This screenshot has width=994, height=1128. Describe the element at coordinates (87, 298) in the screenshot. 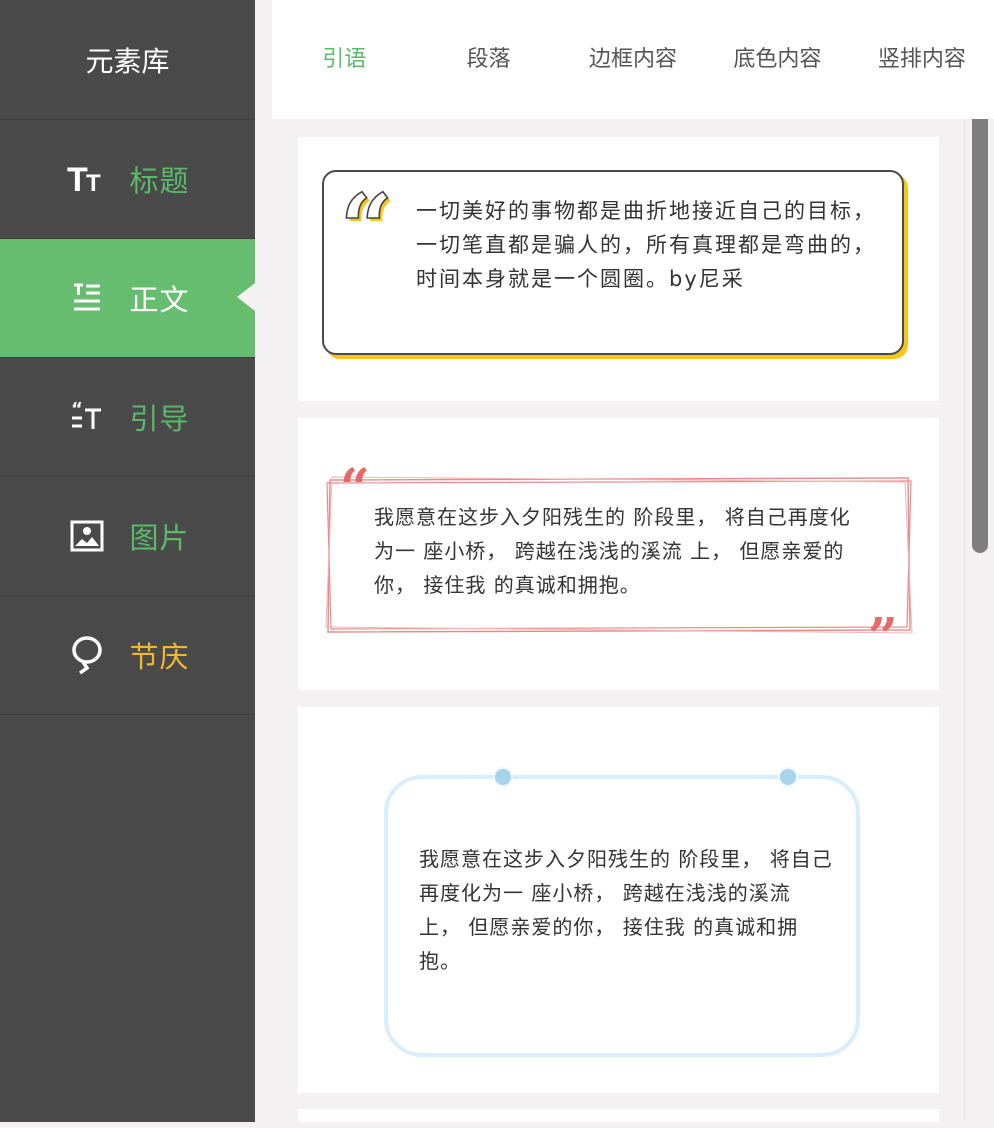

I see `text-body-icon` at that location.